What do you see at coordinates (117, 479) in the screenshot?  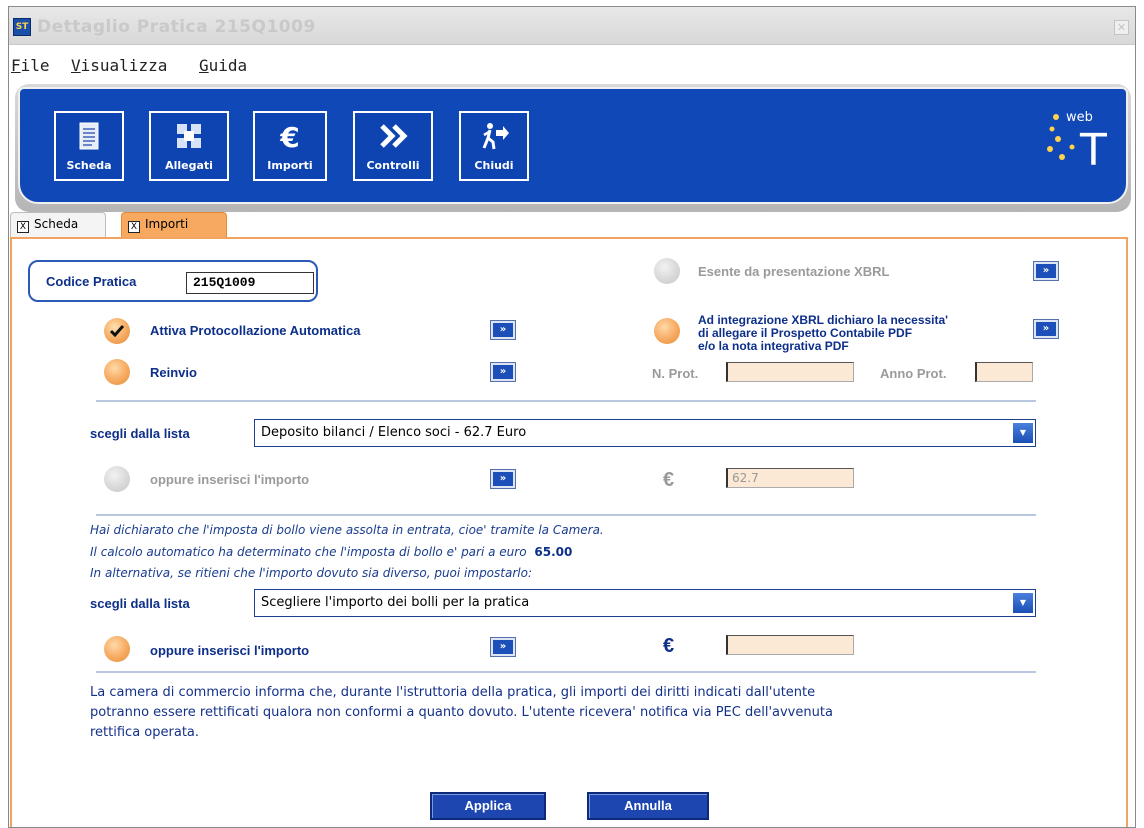 I see `oppure-importo-radio` at bounding box center [117, 479].